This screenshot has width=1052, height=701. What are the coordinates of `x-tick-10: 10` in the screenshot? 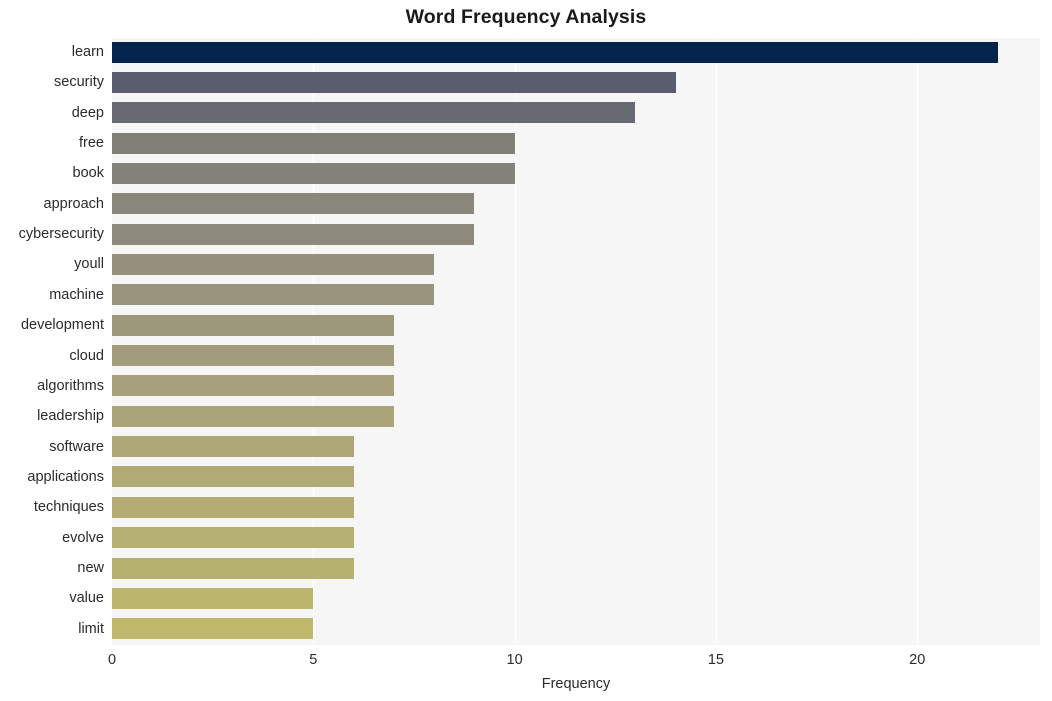 It's located at (514, 660).